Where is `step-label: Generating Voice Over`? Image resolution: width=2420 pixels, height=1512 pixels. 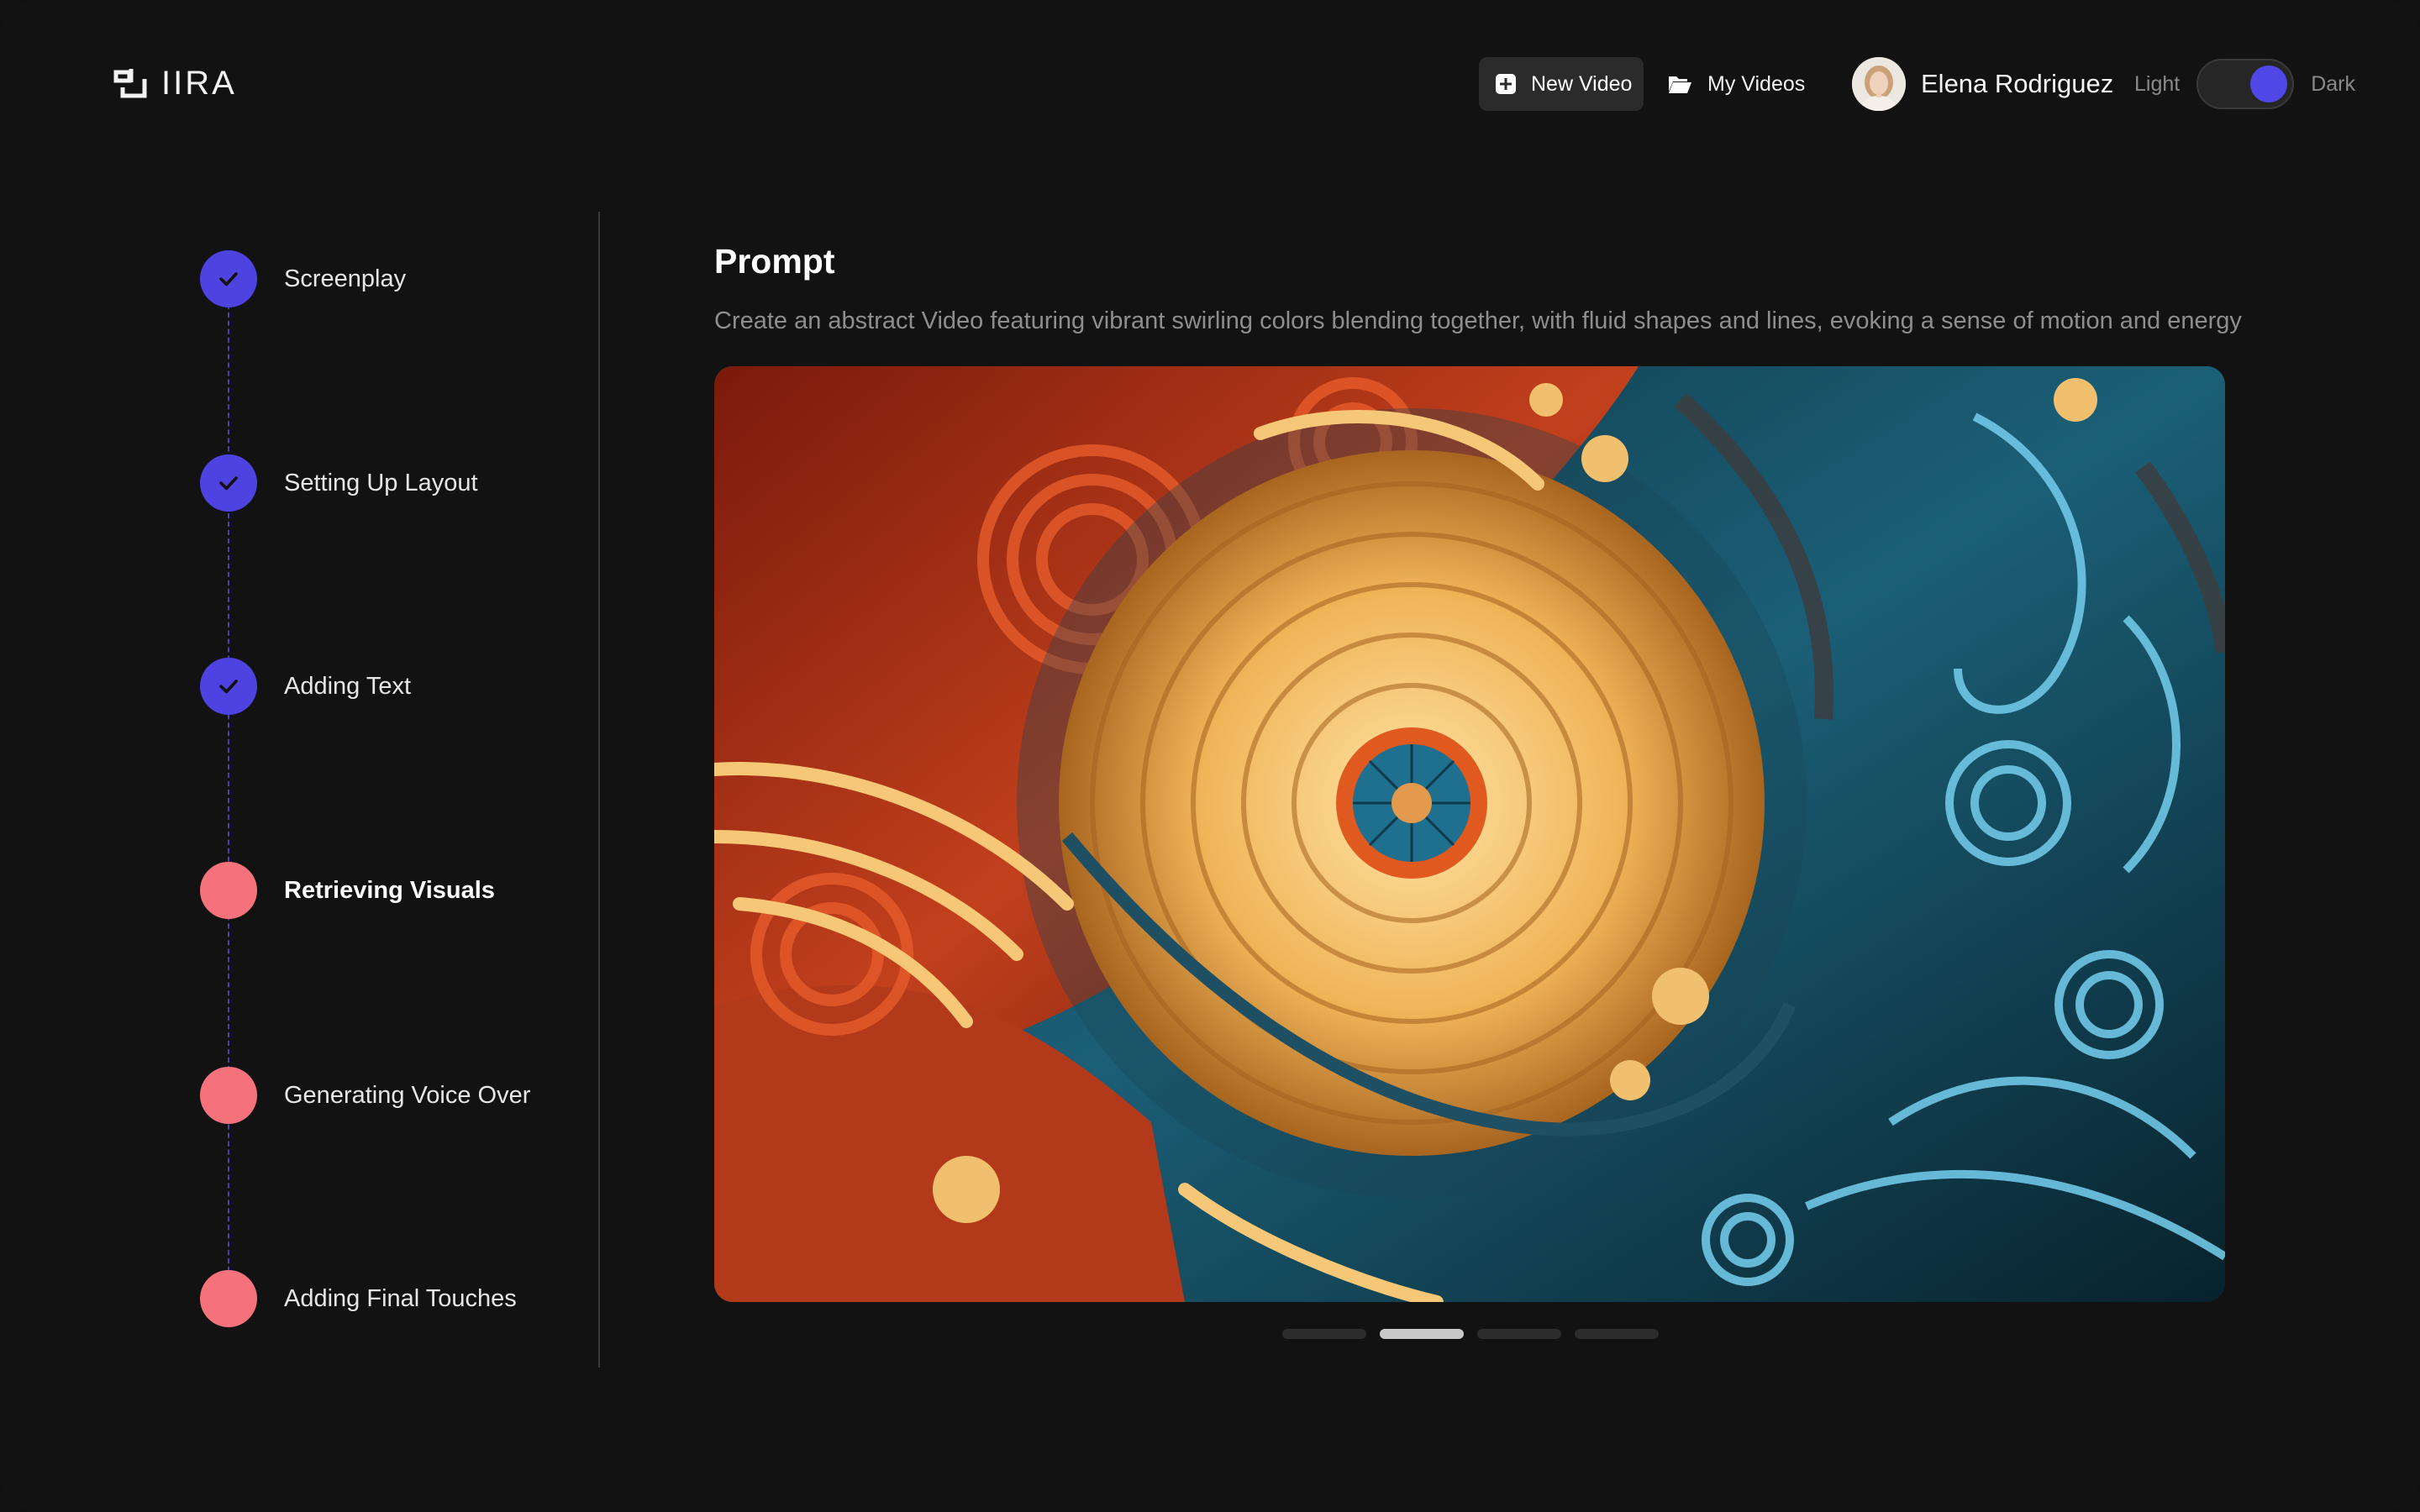
step-label: Generating Voice Over is located at coordinates (407, 1095).